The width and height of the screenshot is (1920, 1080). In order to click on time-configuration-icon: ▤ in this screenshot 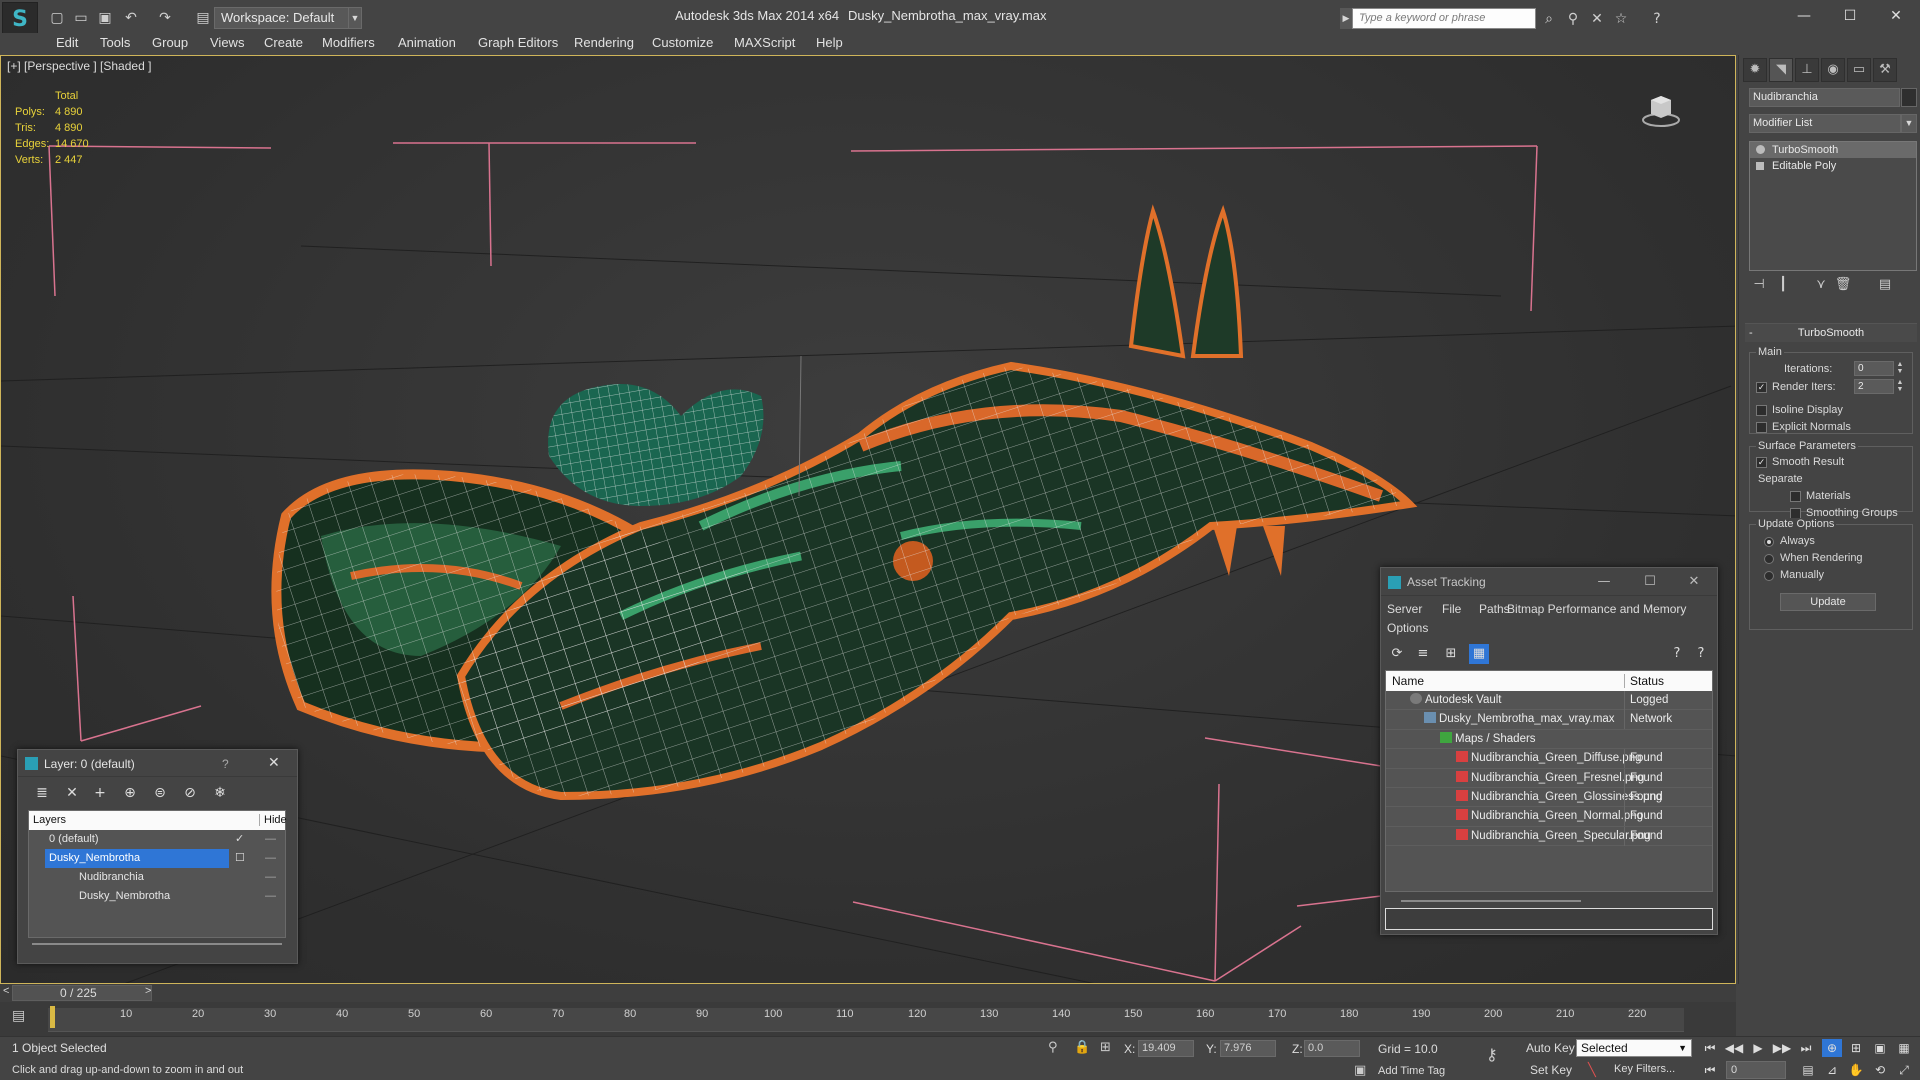, I will do `click(1808, 1070)`.